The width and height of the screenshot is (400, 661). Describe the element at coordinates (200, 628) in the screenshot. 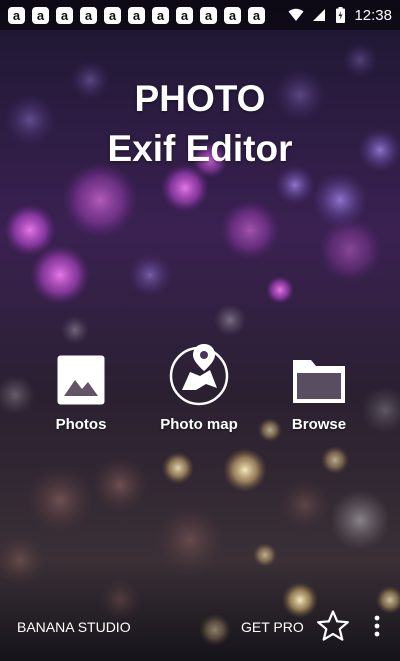

I see `bottom-bar: BANANA STUDIO GET PRO` at that location.